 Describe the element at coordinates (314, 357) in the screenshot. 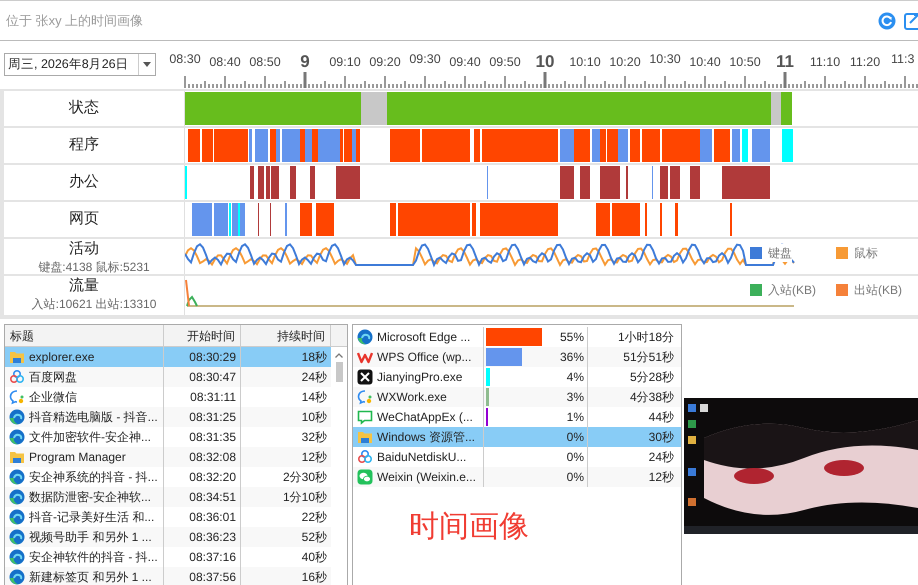

I see `table-cell-text: 18秒` at that location.